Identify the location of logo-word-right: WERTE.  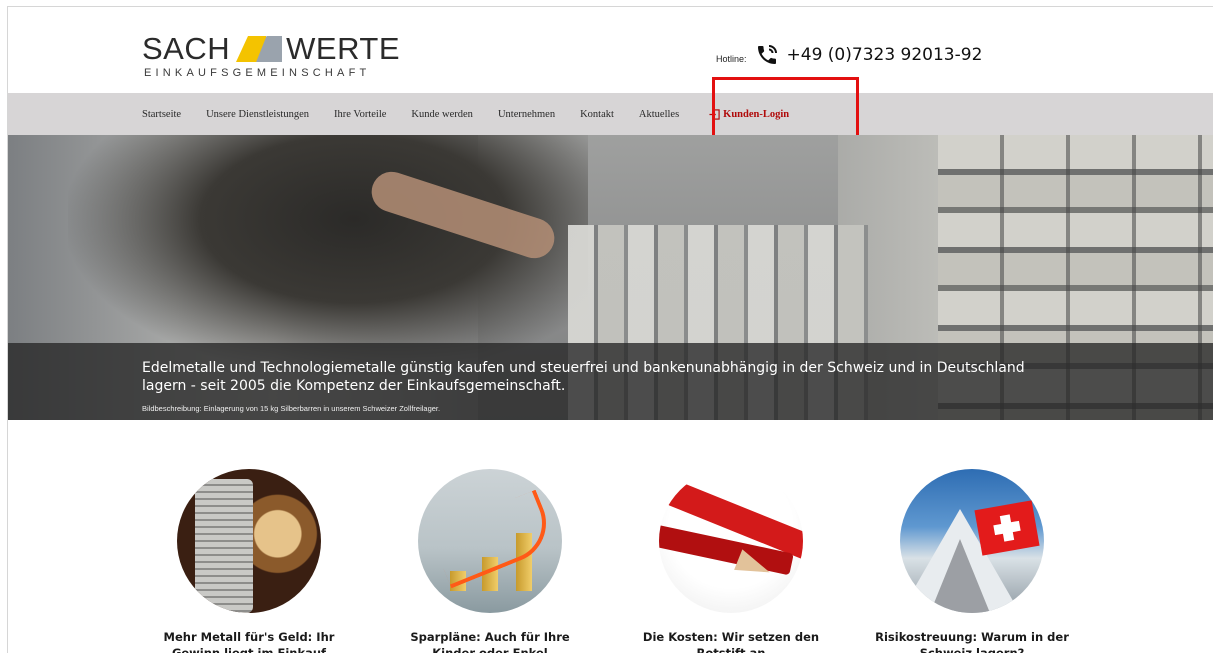
(343, 48).